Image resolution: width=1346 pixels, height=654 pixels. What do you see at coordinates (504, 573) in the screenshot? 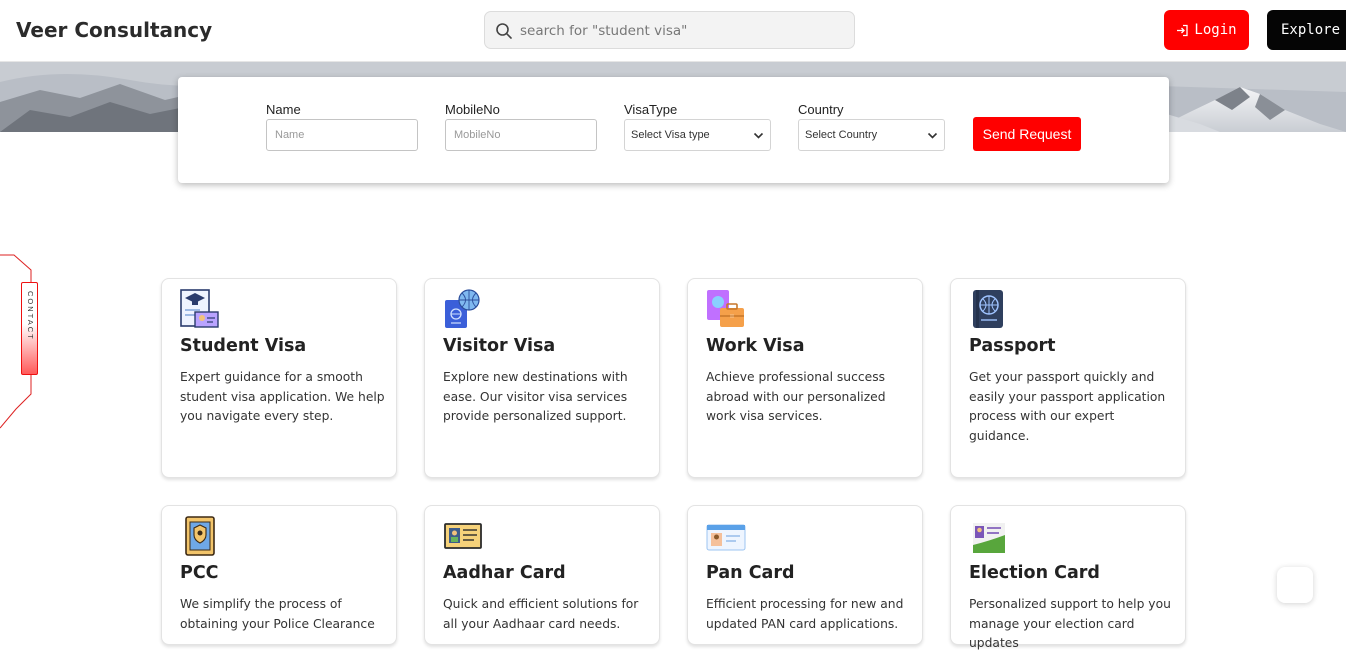
I see `card-title: Aadhar Card` at bounding box center [504, 573].